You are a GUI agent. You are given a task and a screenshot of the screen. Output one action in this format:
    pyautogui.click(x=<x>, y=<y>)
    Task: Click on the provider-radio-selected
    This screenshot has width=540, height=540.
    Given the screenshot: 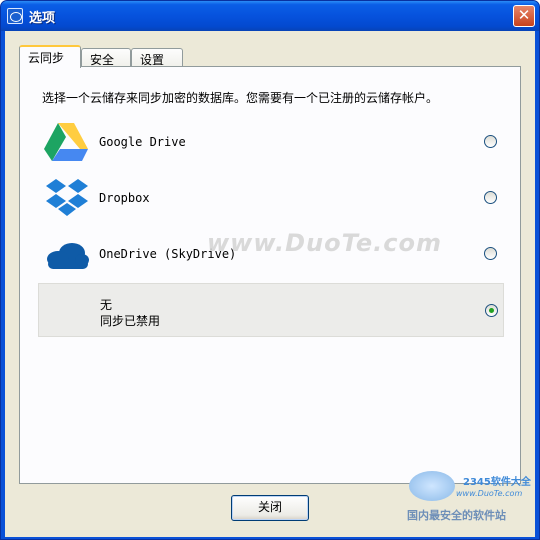 What is the action you would take?
    pyautogui.click(x=491, y=310)
    